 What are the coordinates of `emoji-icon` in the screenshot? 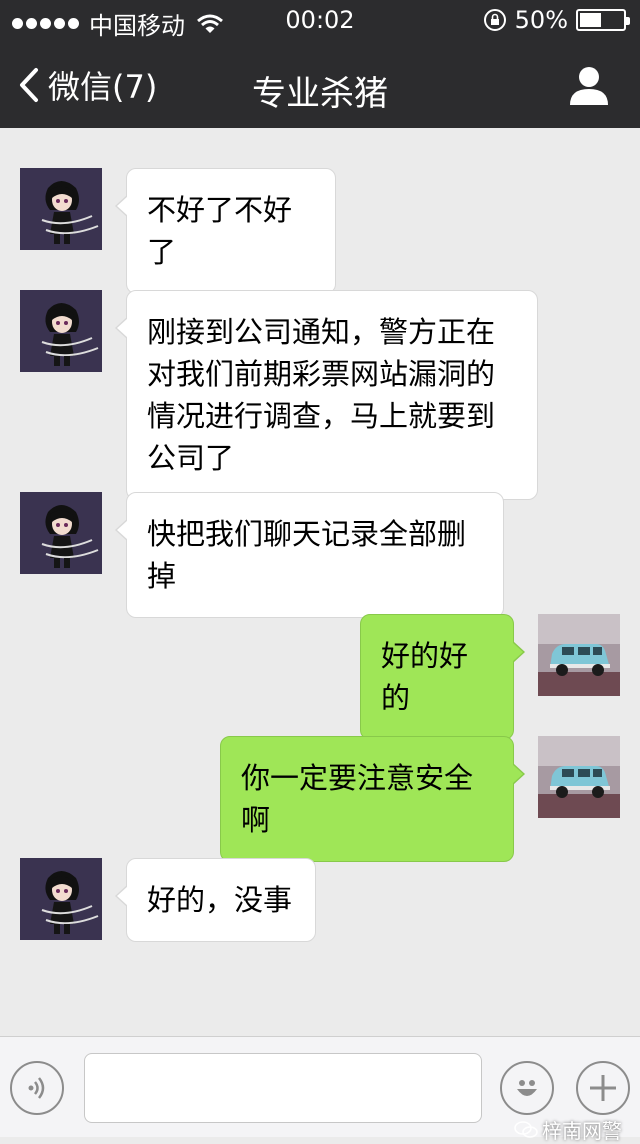 It's located at (527, 1088).